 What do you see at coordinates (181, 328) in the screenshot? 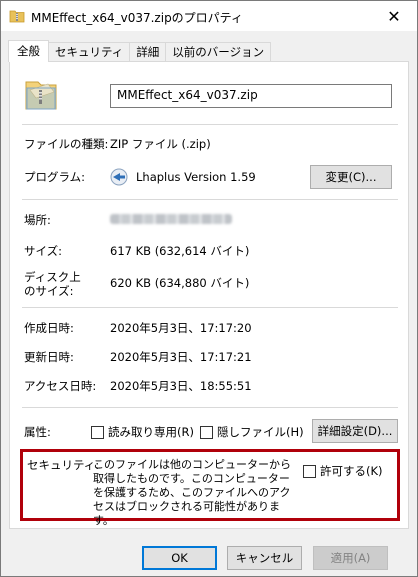
I see `created-value: 2020年5月3日、17:17:20` at bounding box center [181, 328].